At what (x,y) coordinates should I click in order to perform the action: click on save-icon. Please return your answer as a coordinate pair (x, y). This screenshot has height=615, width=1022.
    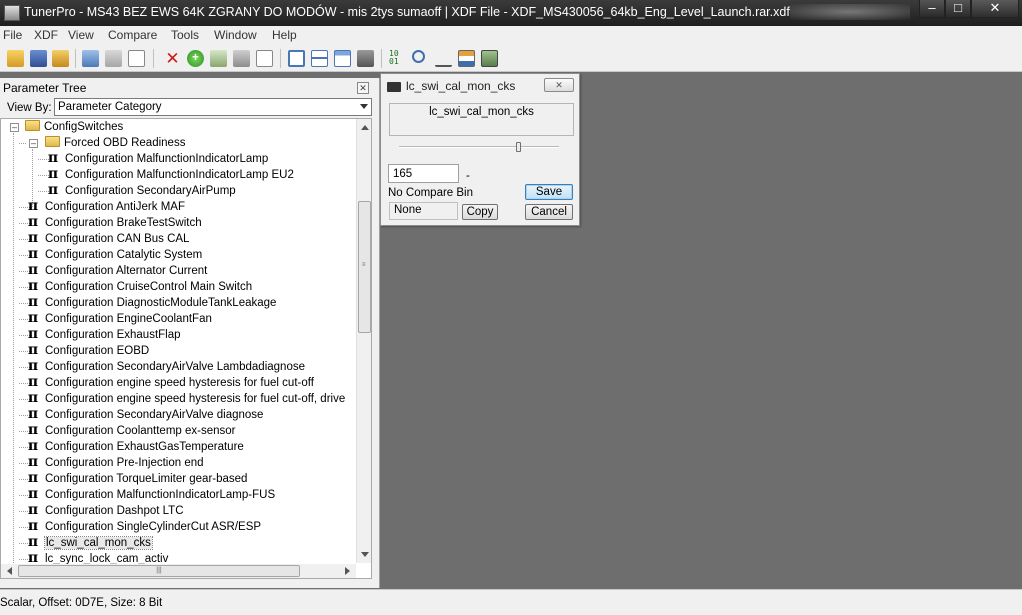
    Looking at the image, I should click on (38, 58).